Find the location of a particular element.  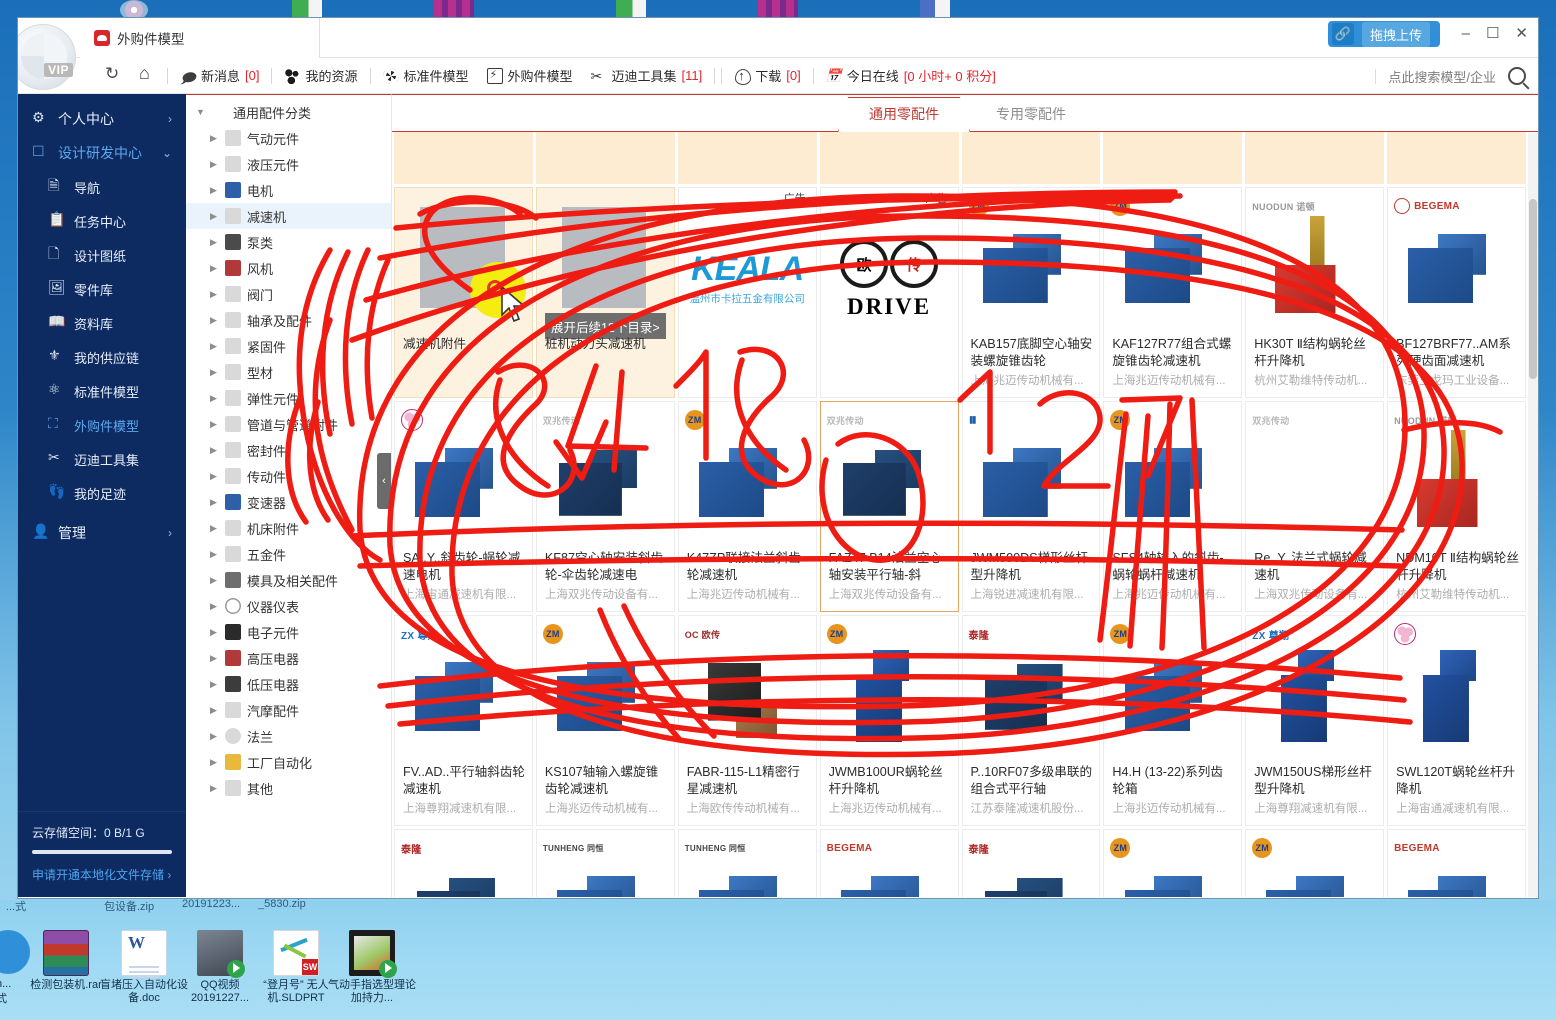

search-input: 点此搜索模型/企业 is located at coordinates (1442, 76).